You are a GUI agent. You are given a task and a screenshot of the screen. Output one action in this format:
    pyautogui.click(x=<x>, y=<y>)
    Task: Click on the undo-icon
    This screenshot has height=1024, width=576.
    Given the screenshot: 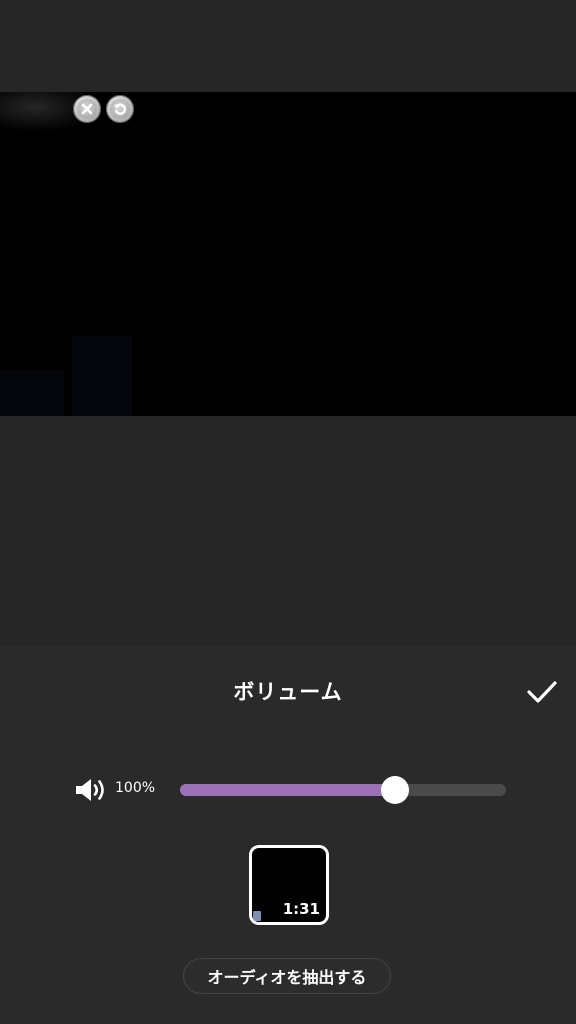 What is the action you would take?
    pyautogui.click(x=120, y=109)
    